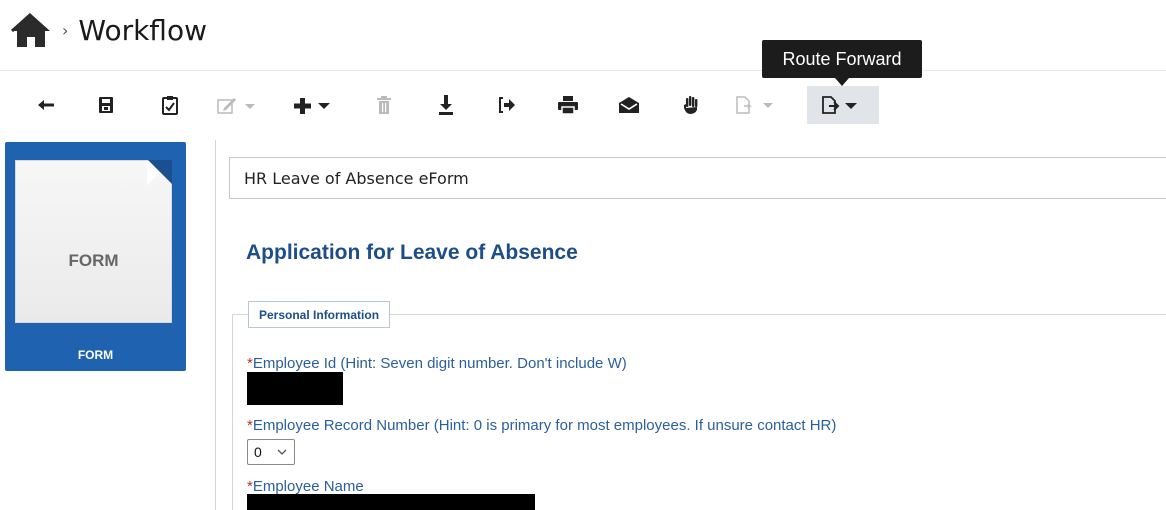  I want to click on plus-icon, so click(315, 105).